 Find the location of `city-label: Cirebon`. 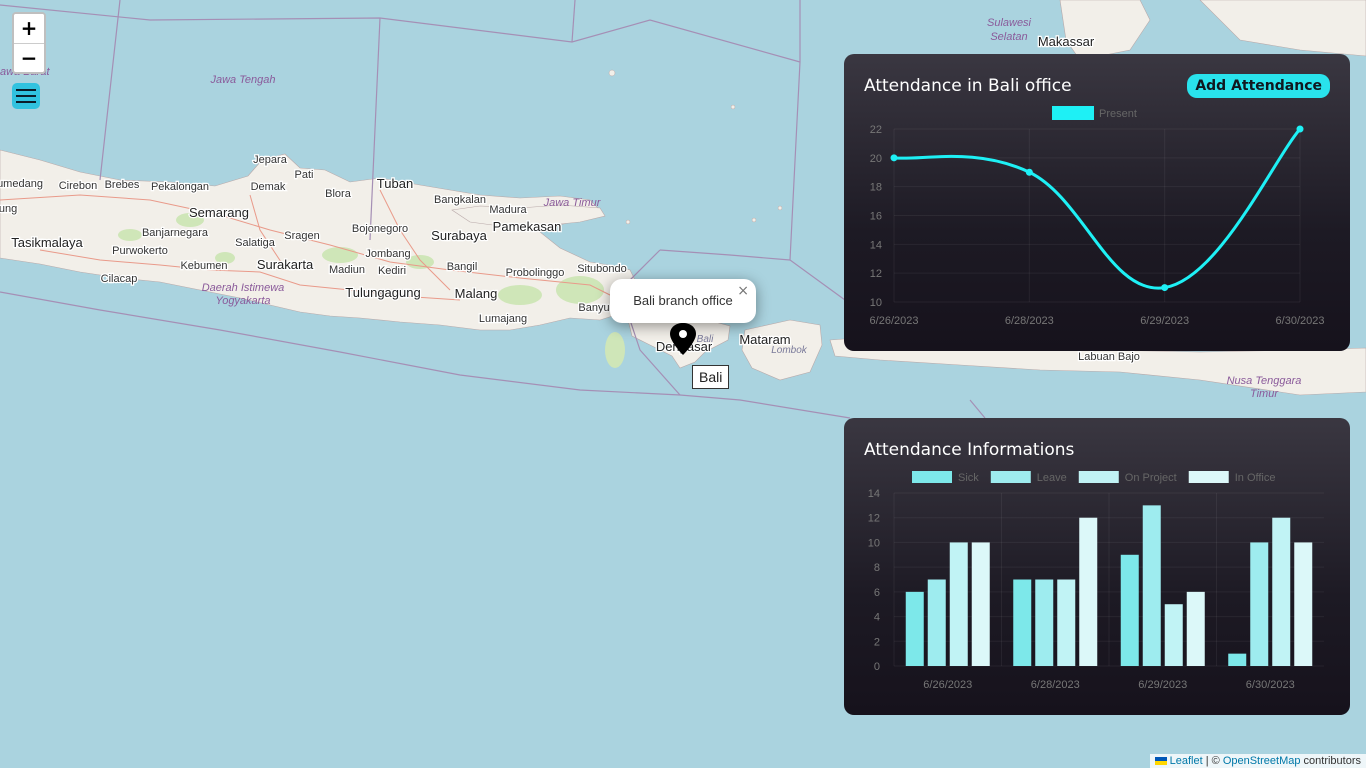

city-label: Cirebon is located at coordinates (77, 186).